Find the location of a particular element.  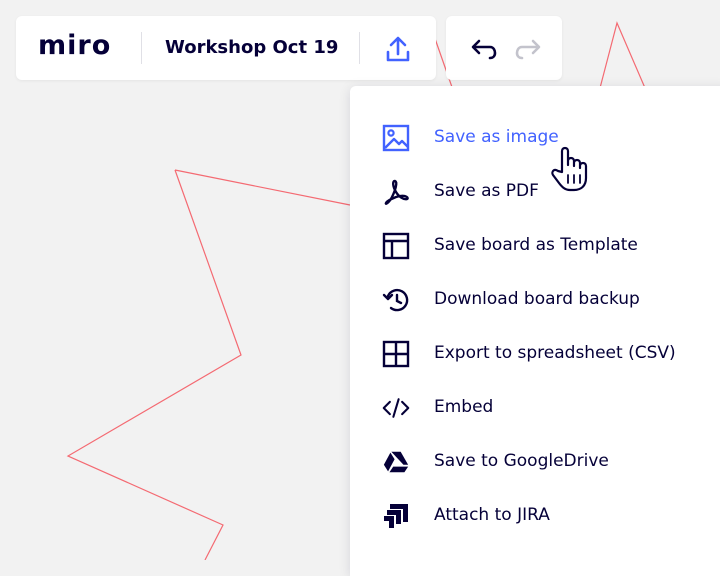

menu-item-label: Export to spreadsheet (CSV) is located at coordinates (555, 353).